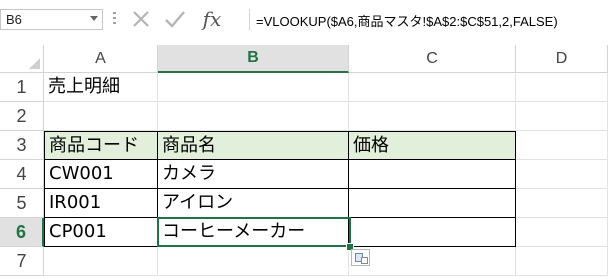 The height and width of the screenshot is (279, 608). Describe the element at coordinates (51, 19) in the screenshot. I see `name-box: B6` at that location.